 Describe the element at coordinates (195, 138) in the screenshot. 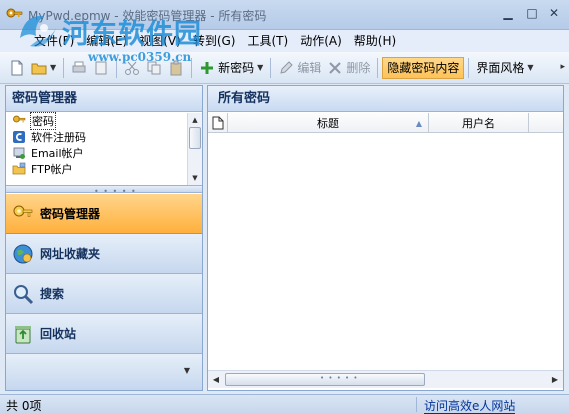

I see `scroll-thumb` at that location.